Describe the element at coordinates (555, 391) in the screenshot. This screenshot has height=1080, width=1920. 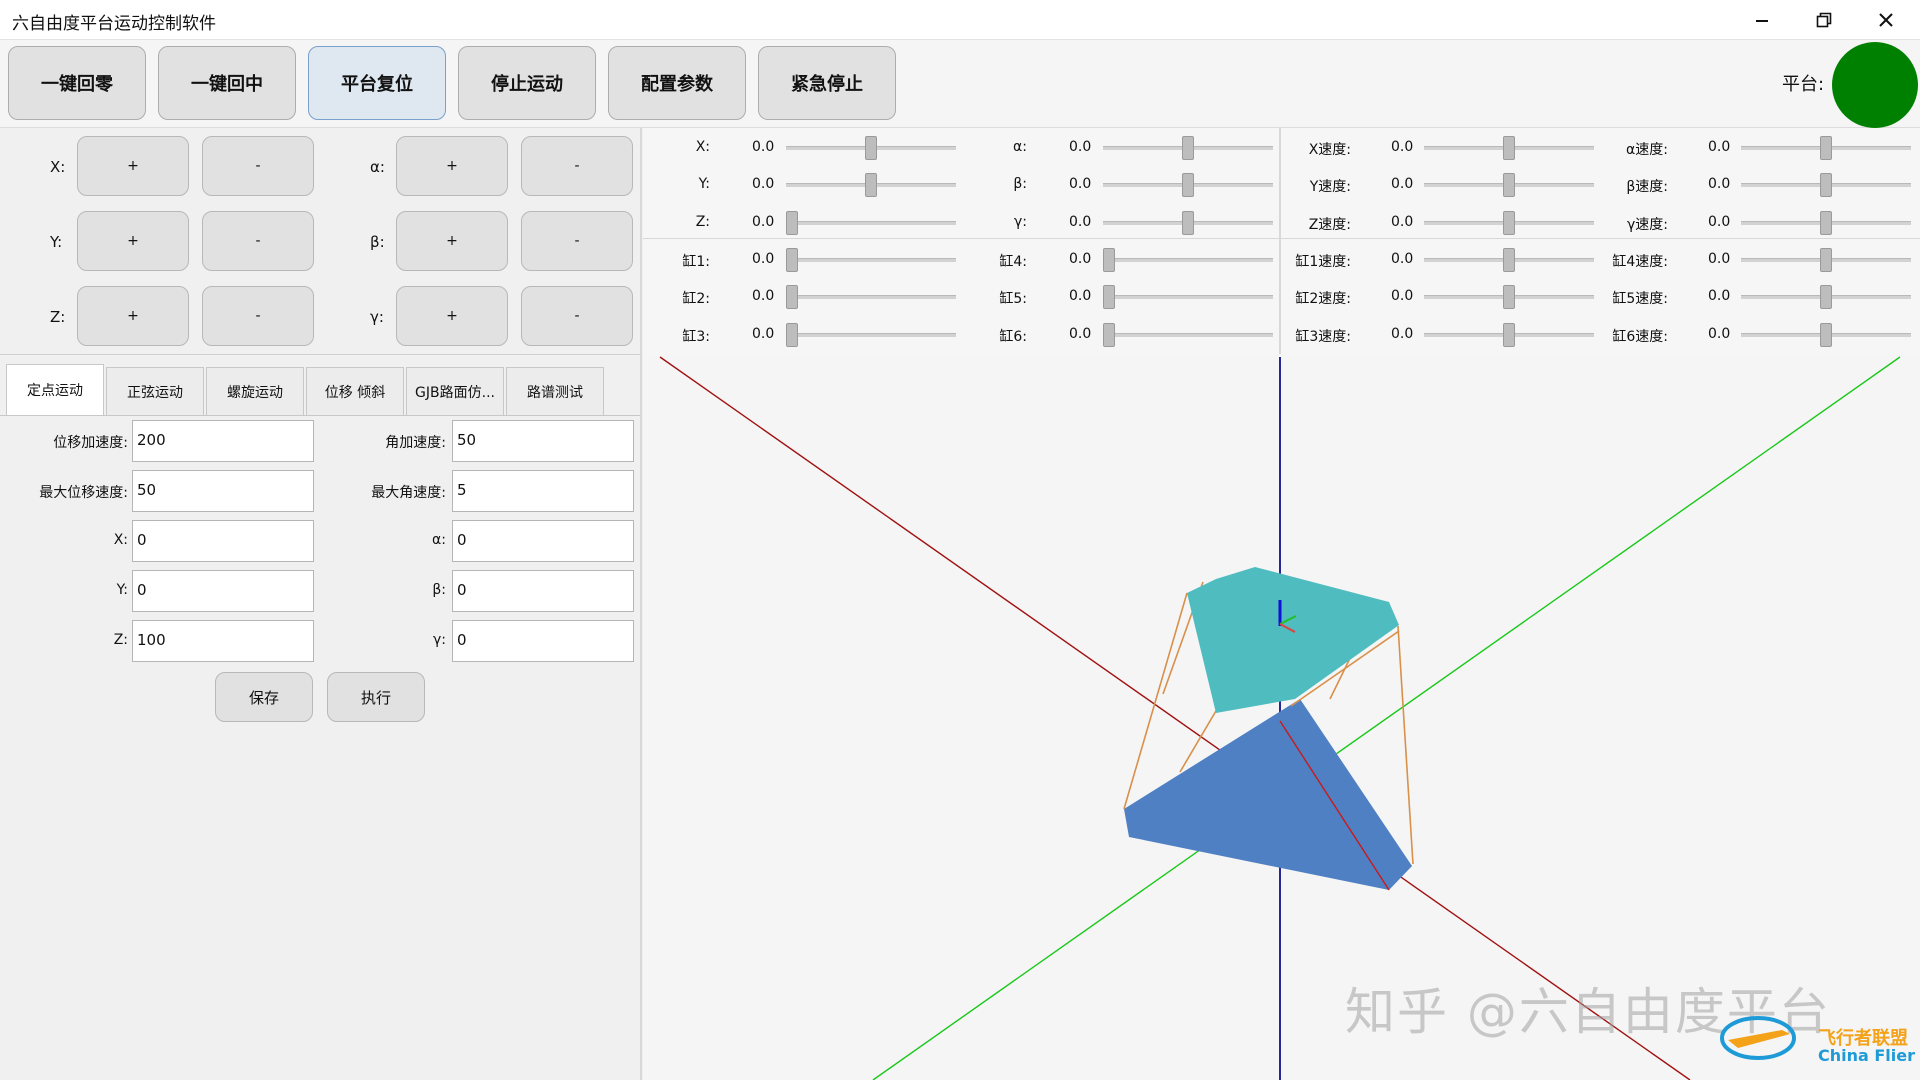
I see `tab-road-spectrum: 路谱测试` at that location.